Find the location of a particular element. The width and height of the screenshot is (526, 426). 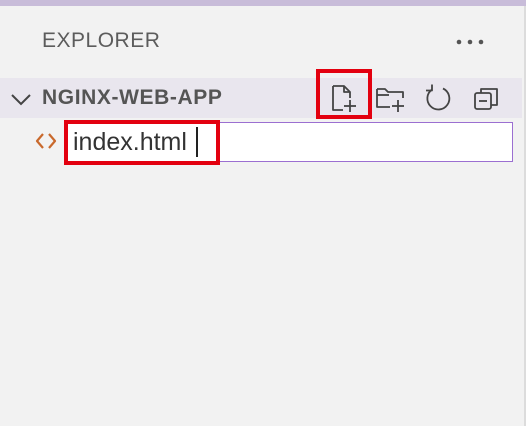

new-folder-icon is located at coordinates (390, 100).